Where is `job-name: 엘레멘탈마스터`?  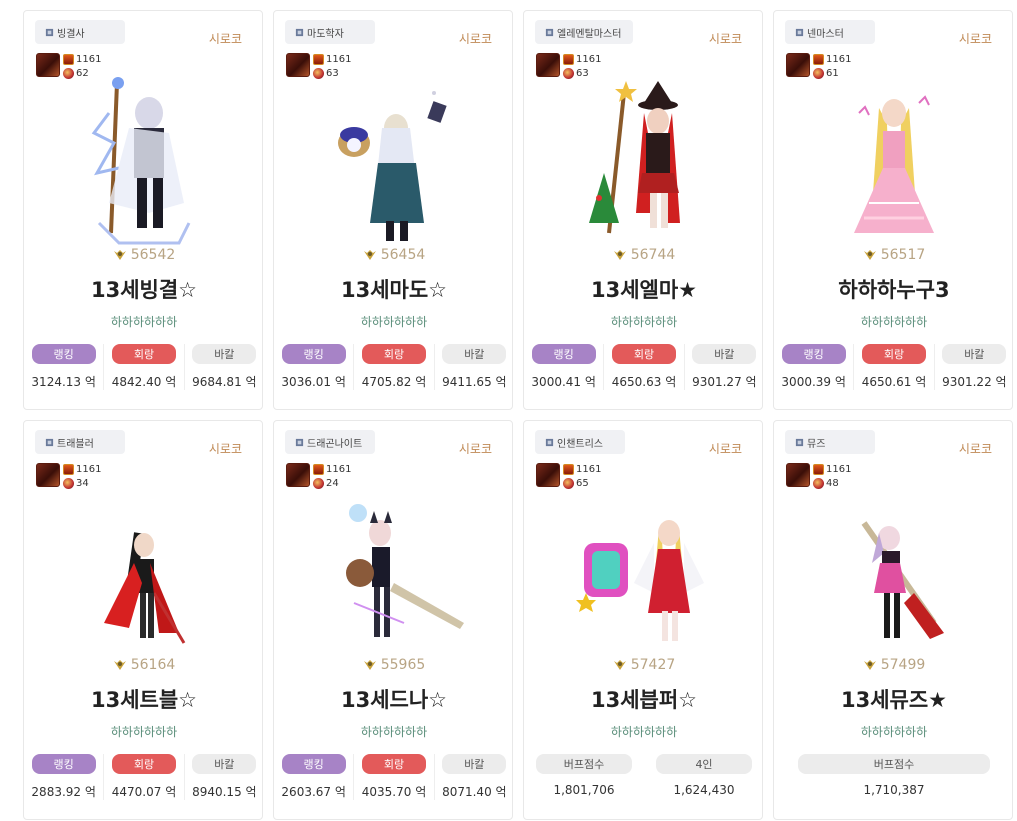 job-name: 엘레멘탈마스터 is located at coordinates (589, 34).